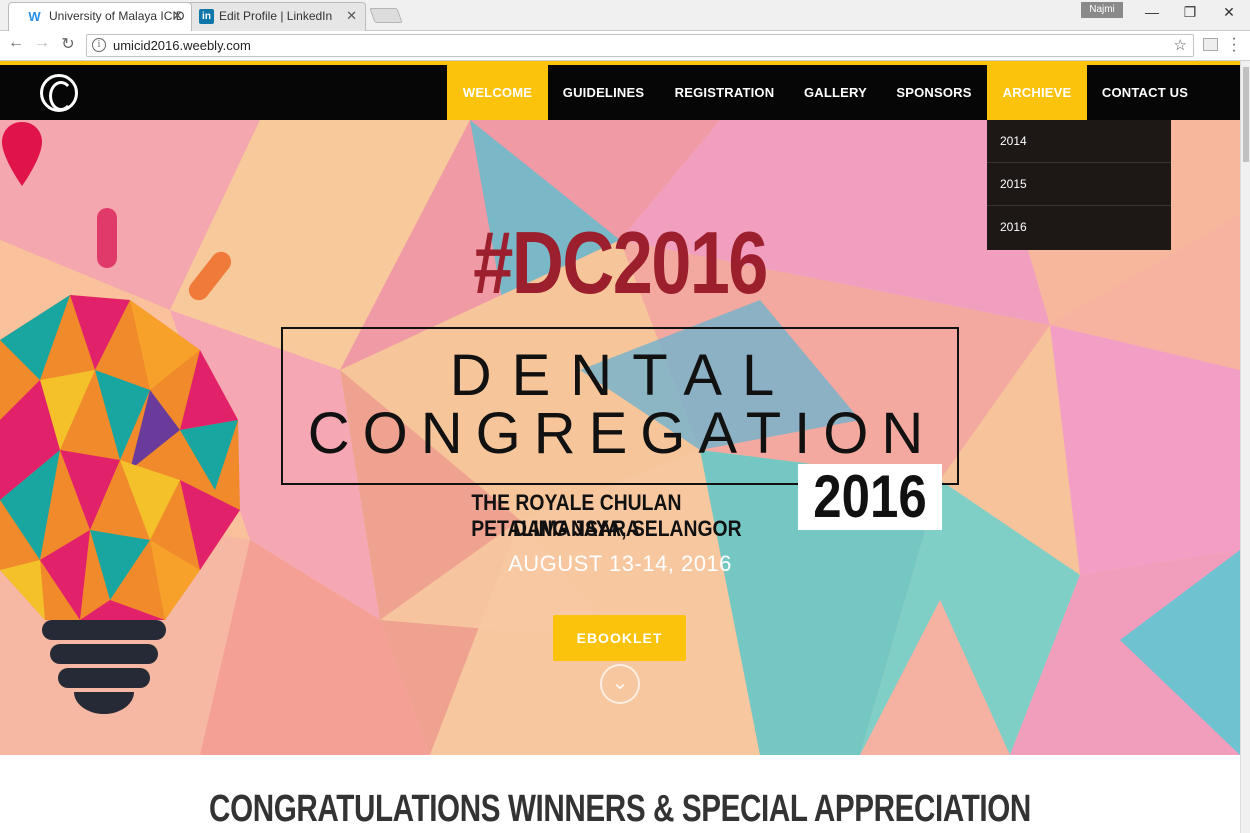  What do you see at coordinates (497, 92) in the screenshot?
I see `nav-welcome: WELCOME` at bounding box center [497, 92].